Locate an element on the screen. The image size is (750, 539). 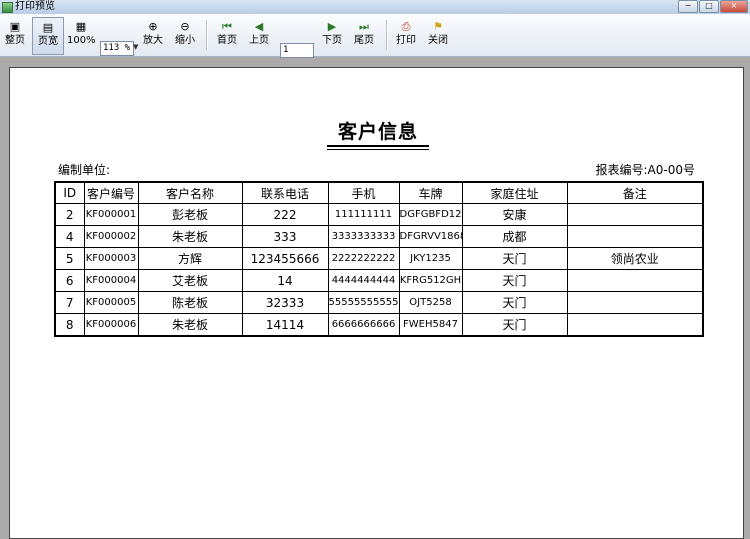
zoom-in-label: 放大 is located at coordinates (153, 40).